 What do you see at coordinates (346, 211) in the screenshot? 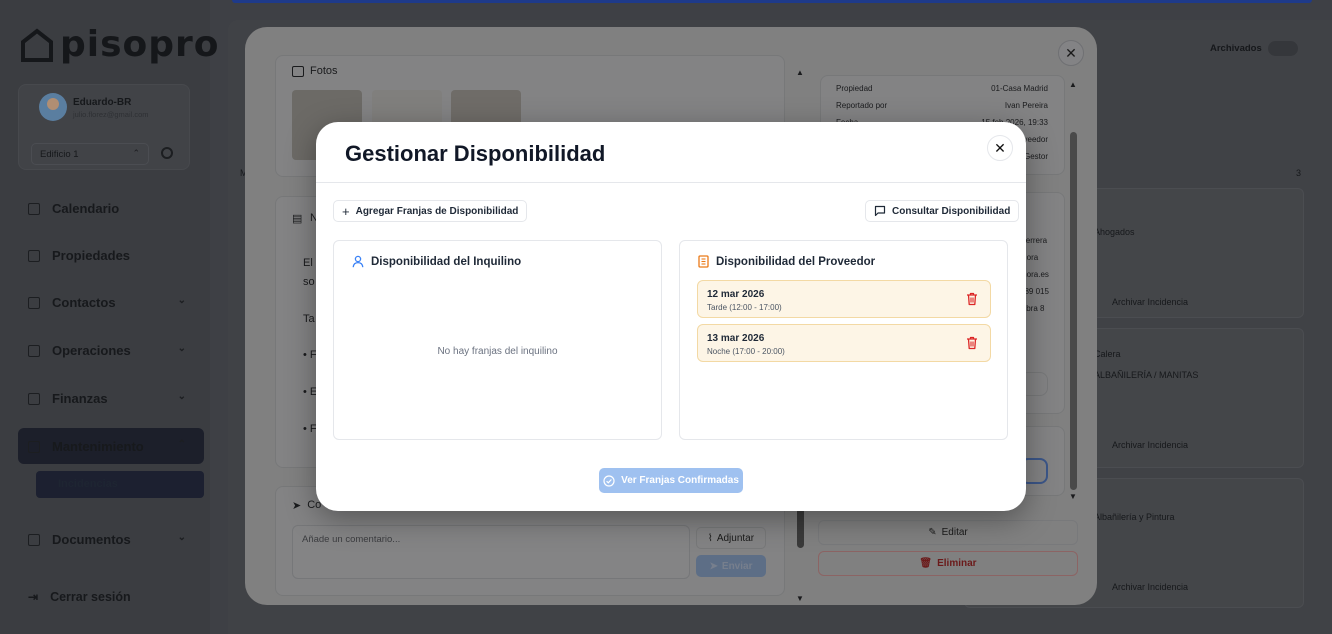
I see `plus-icon: +` at bounding box center [346, 211].